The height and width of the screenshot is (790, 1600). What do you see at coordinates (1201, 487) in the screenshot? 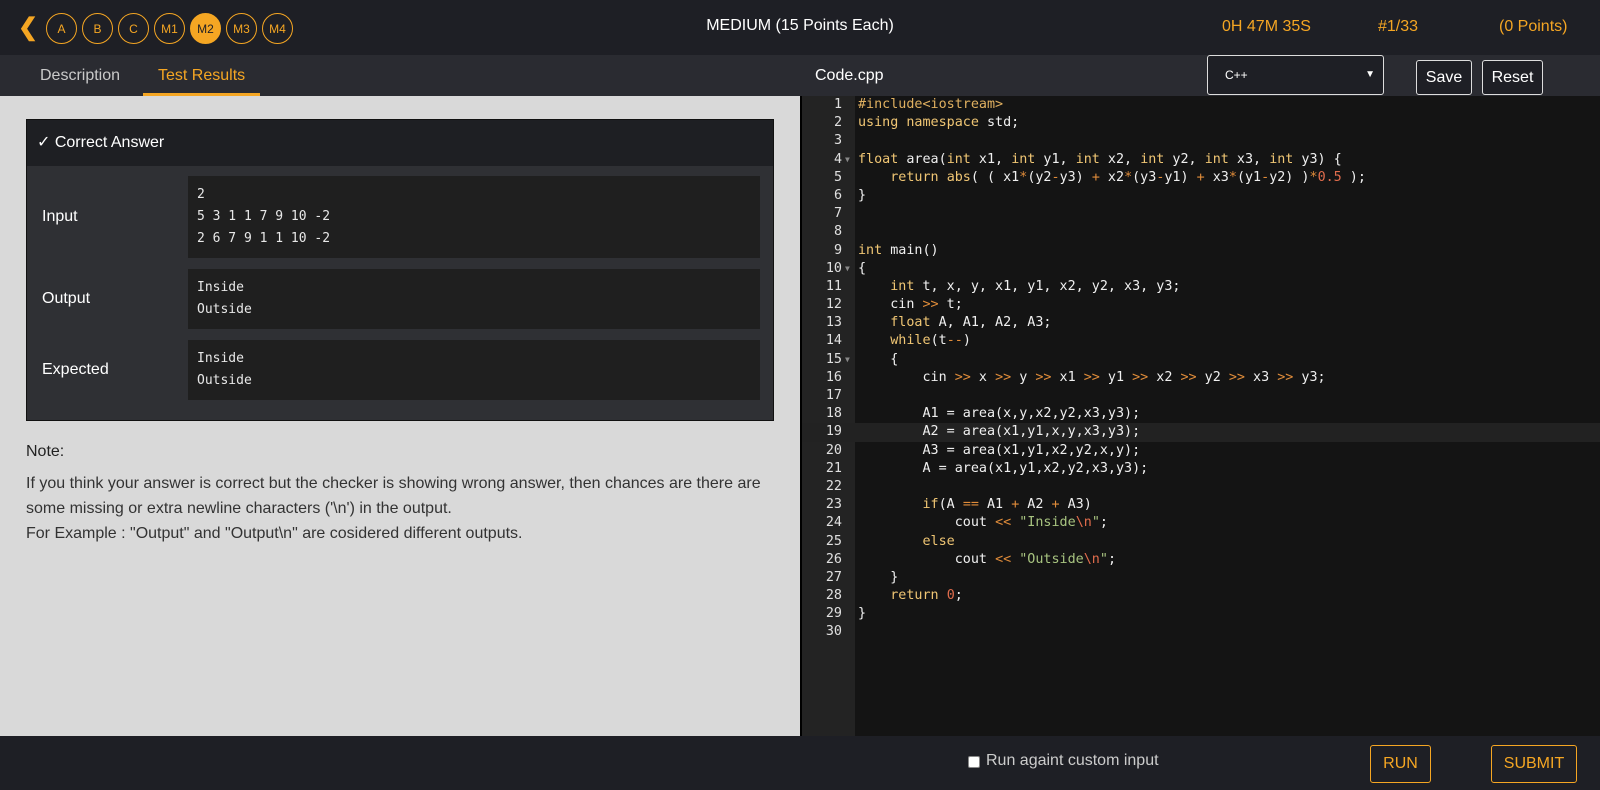
I see `code-line: 22` at bounding box center [1201, 487].